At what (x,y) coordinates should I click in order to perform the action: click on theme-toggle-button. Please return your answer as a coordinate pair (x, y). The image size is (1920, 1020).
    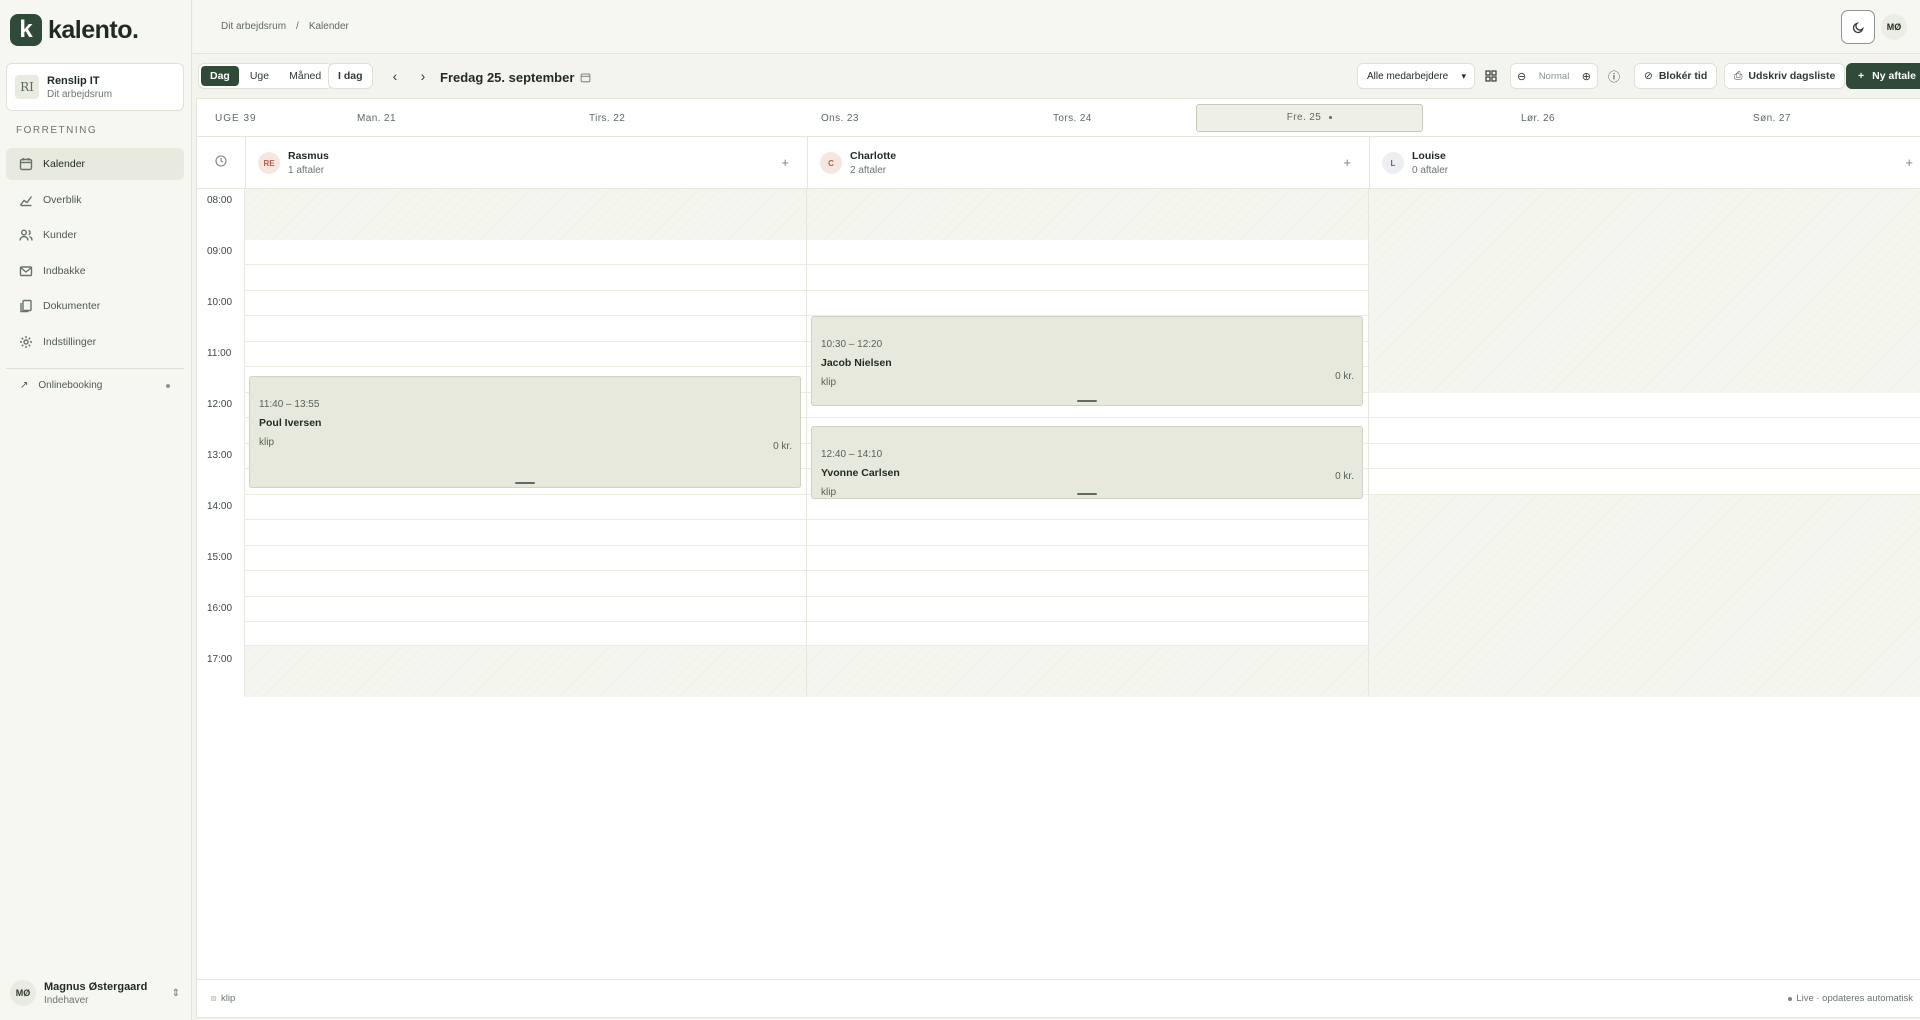
    Looking at the image, I should click on (1858, 27).